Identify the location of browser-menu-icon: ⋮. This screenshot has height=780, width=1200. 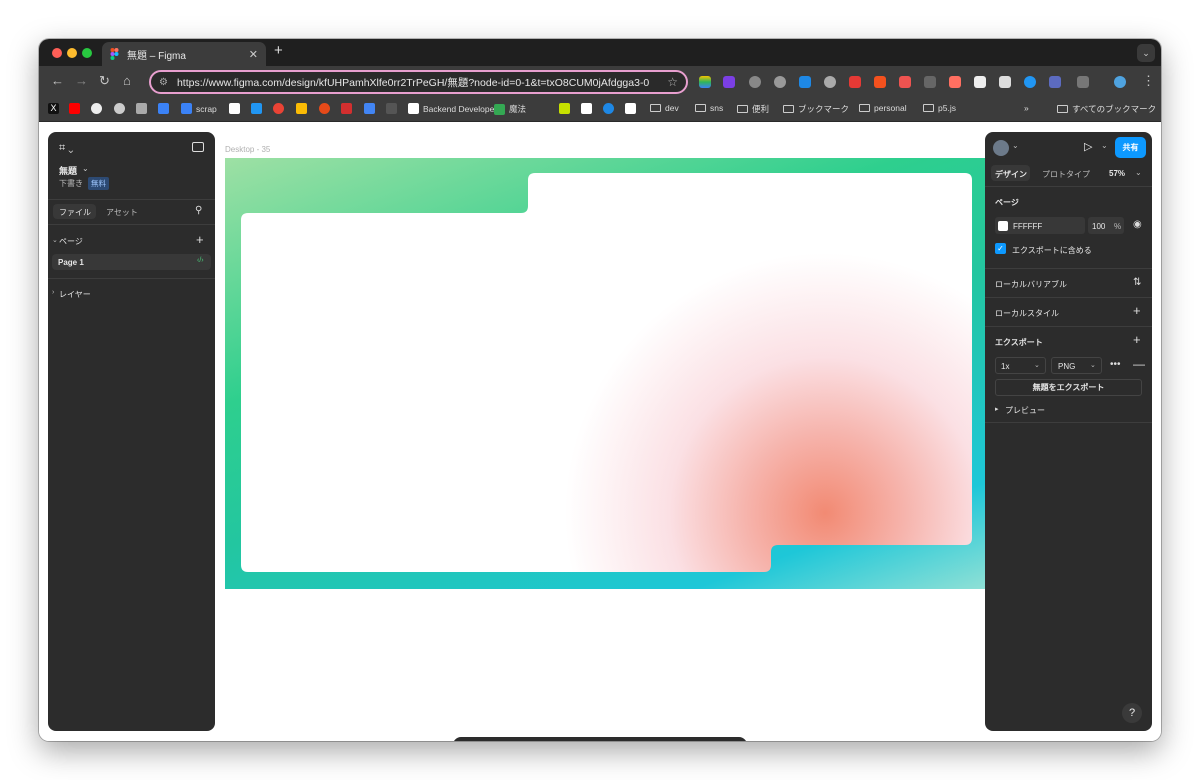
(1148, 81).